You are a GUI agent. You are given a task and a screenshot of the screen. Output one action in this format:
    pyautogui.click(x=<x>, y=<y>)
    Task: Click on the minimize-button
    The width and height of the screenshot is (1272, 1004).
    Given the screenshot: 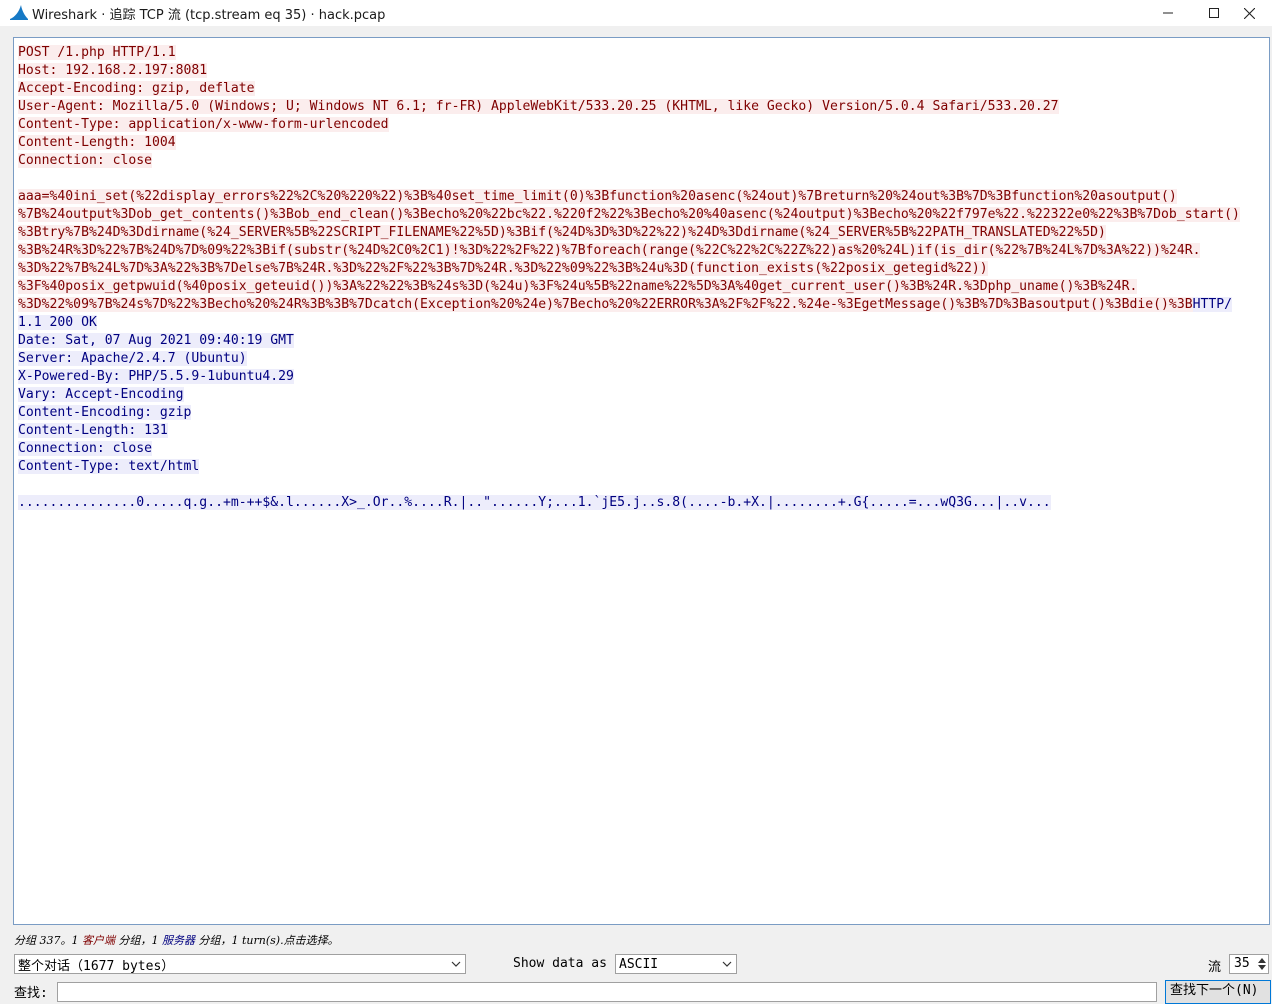 What is the action you would take?
    pyautogui.click(x=1168, y=13)
    